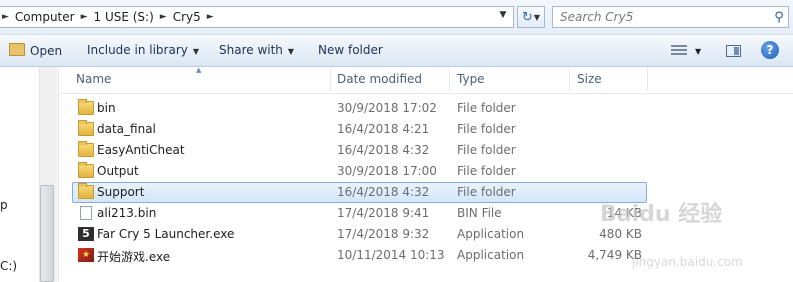  What do you see at coordinates (383, 213) in the screenshot?
I see `file-date: 17/4/2018 9:41` at bounding box center [383, 213].